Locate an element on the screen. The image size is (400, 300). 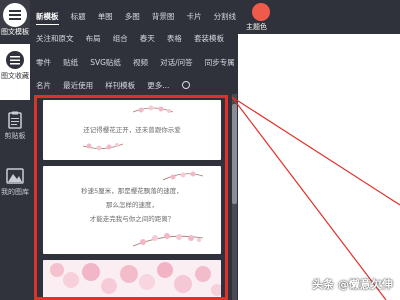
tab-new-template: 新模板 is located at coordinates (47, 17).